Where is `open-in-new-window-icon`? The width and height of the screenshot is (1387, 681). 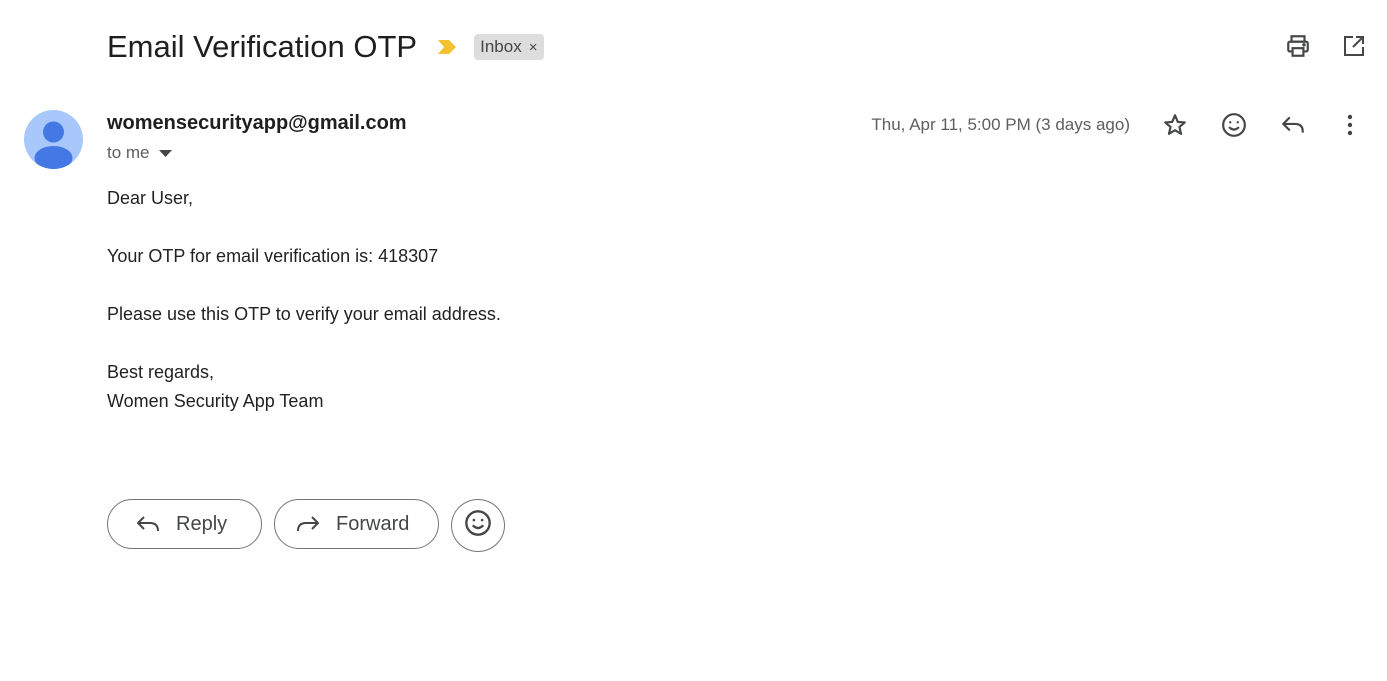
open-in-new-window-icon is located at coordinates (1354, 46).